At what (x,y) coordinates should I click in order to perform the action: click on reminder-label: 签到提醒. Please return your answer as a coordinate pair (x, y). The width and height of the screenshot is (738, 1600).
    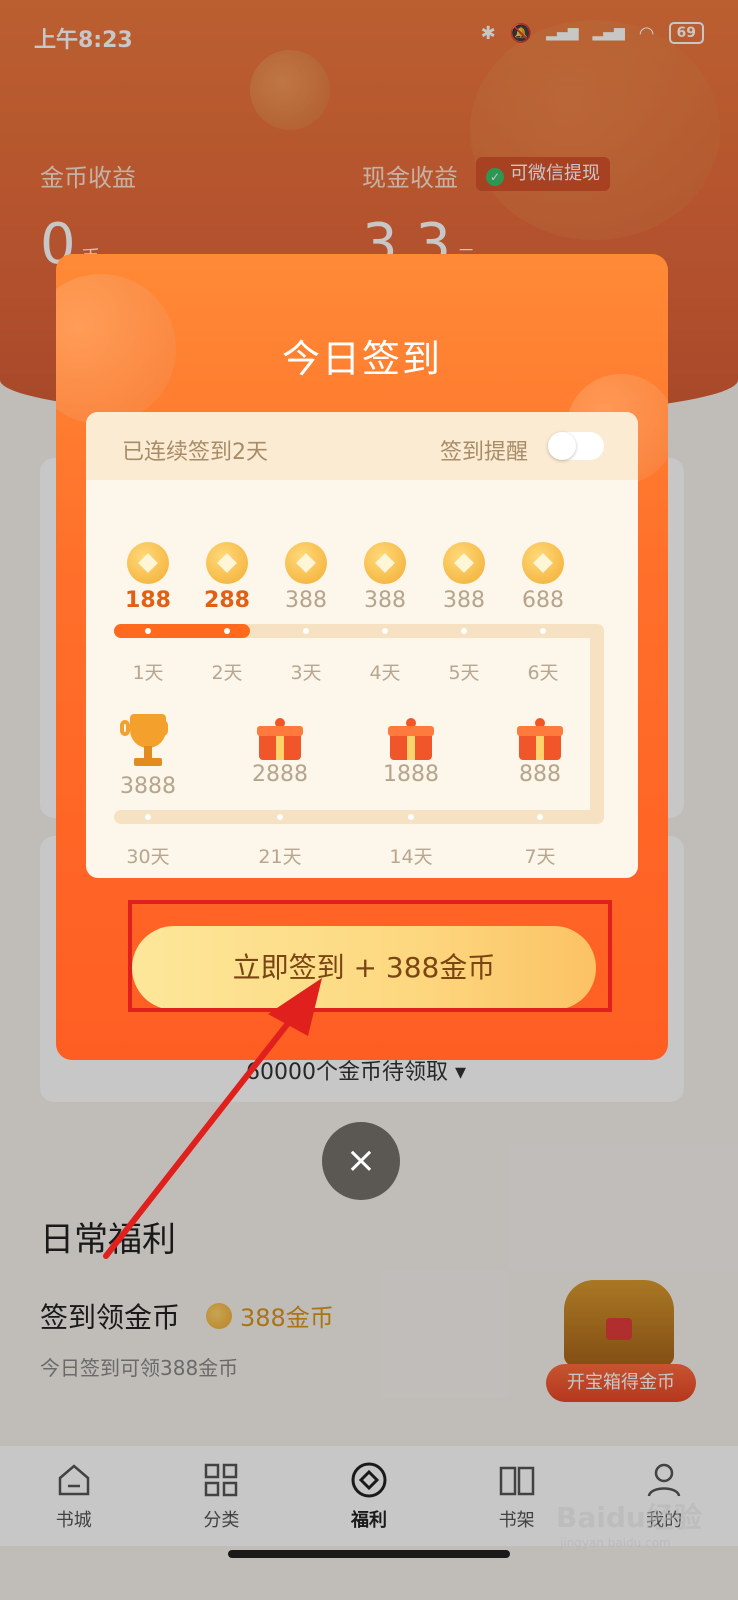
    Looking at the image, I should click on (484, 452).